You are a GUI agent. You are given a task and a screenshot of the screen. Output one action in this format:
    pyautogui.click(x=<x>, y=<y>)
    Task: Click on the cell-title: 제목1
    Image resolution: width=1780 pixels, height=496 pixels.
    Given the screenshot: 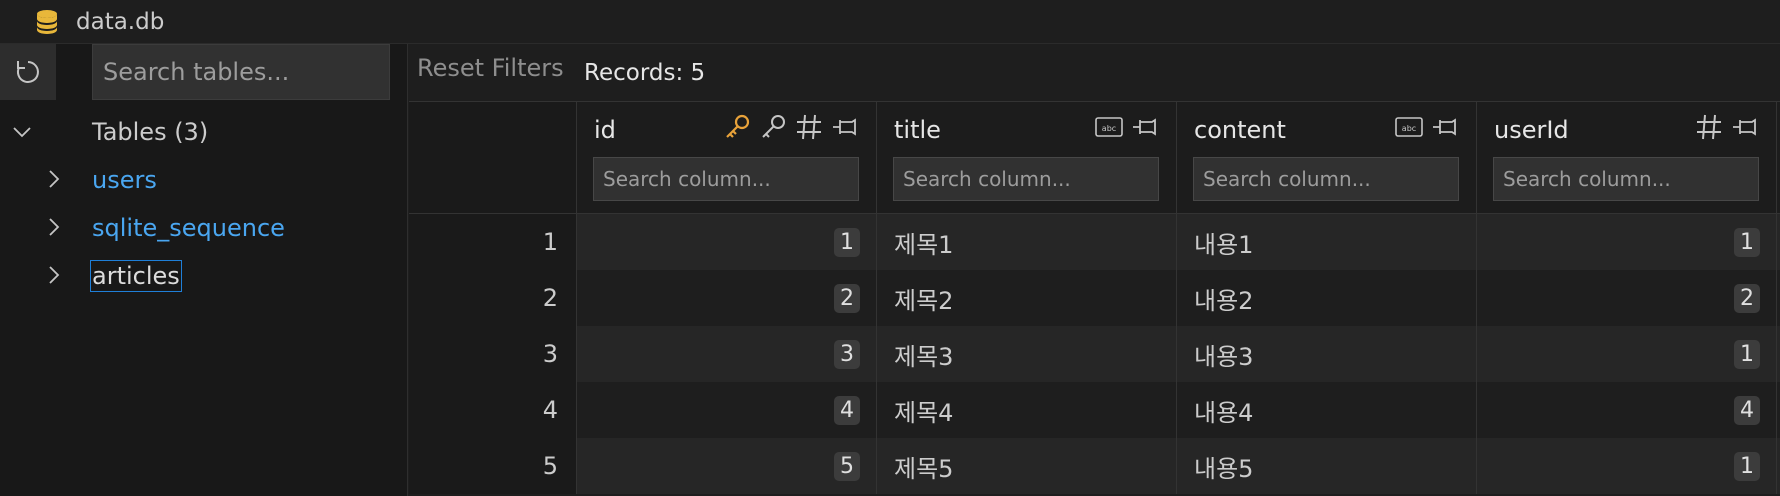 What is the action you would take?
    pyautogui.click(x=1027, y=242)
    